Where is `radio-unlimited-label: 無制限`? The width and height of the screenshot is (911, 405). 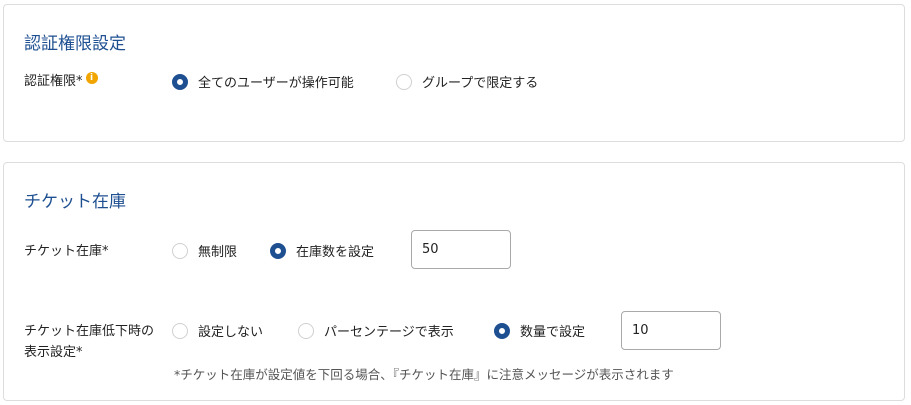
radio-unlimited-label: 無制限 is located at coordinates (218, 252).